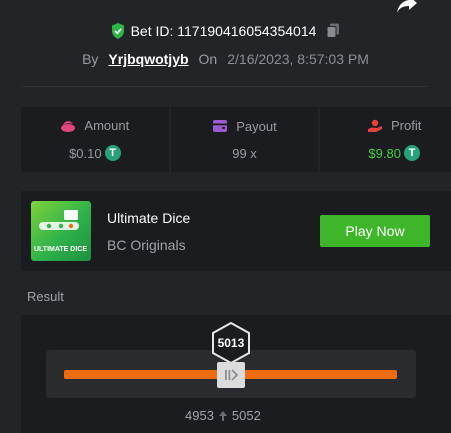 The width and height of the screenshot is (451, 433). Describe the element at coordinates (117, 31) in the screenshot. I see `shield-check-icon` at that location.